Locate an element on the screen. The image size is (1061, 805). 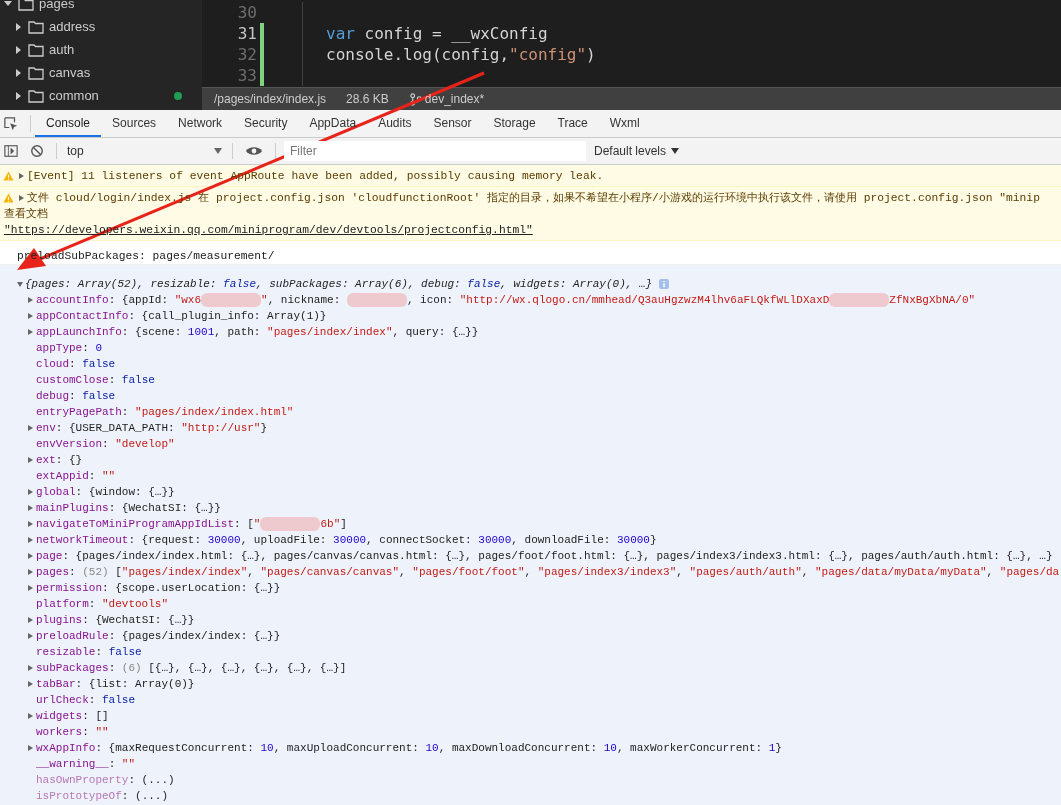
devtools-tab: Wxml is located at coordinates (624, 123).